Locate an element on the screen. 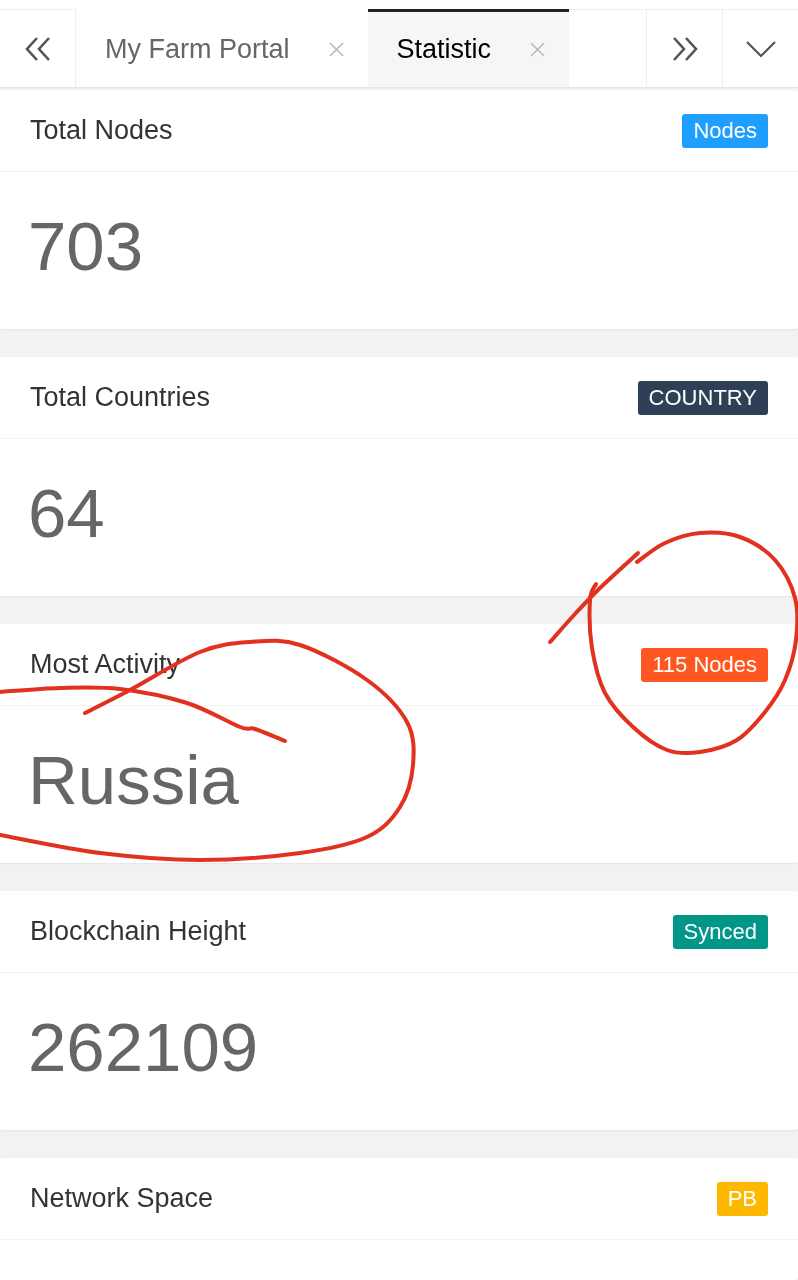 This screenshot has height=1280, width=798. tab: Statistic is located at coordinates (468, 48).